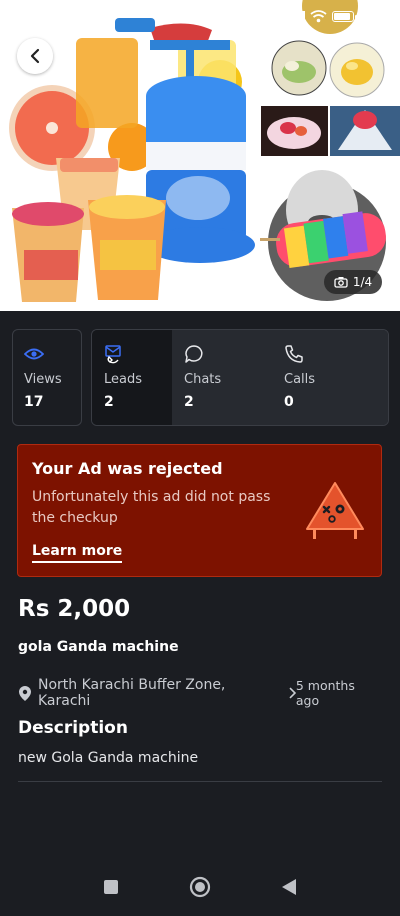  Describe the element at coordinates (373, 16) in the screenshot. I see `battery-percent: 89%` at that location.